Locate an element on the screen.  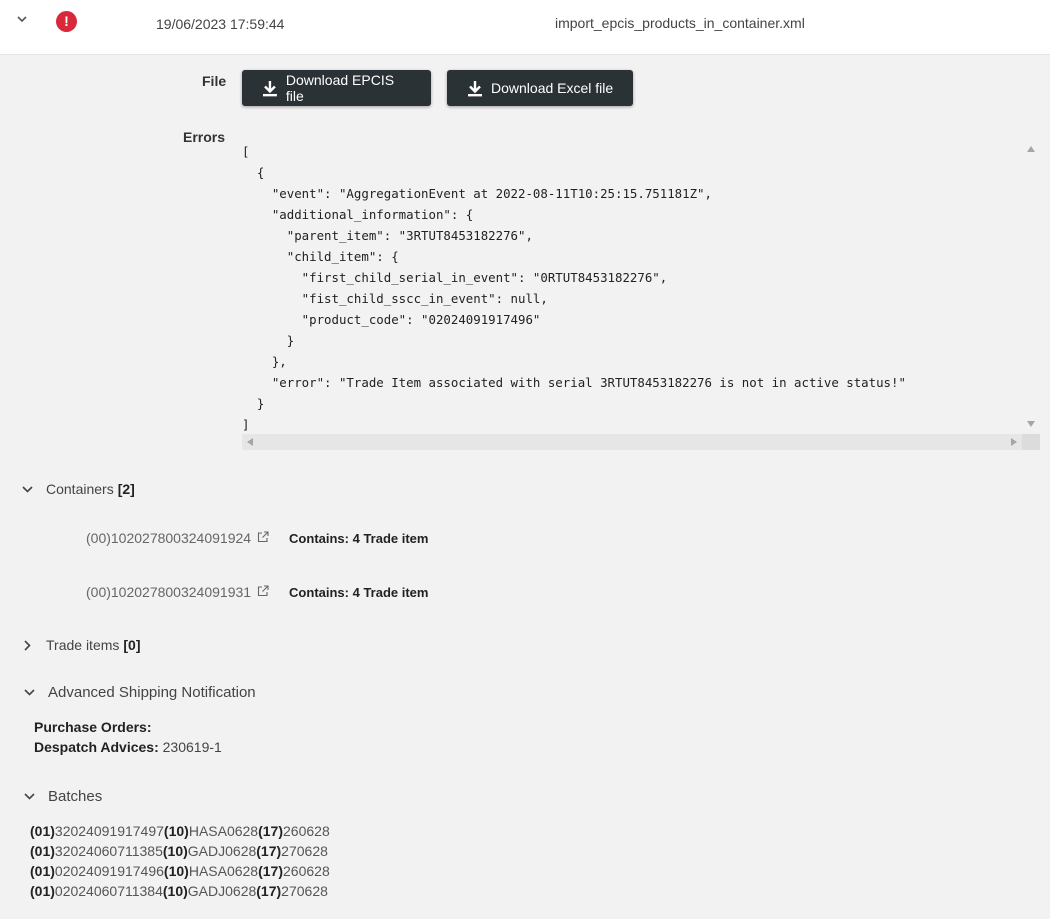
batch-item: (01)32024060711385(10)GADJ0628(17)270628 is located at coordinates (179, 851).